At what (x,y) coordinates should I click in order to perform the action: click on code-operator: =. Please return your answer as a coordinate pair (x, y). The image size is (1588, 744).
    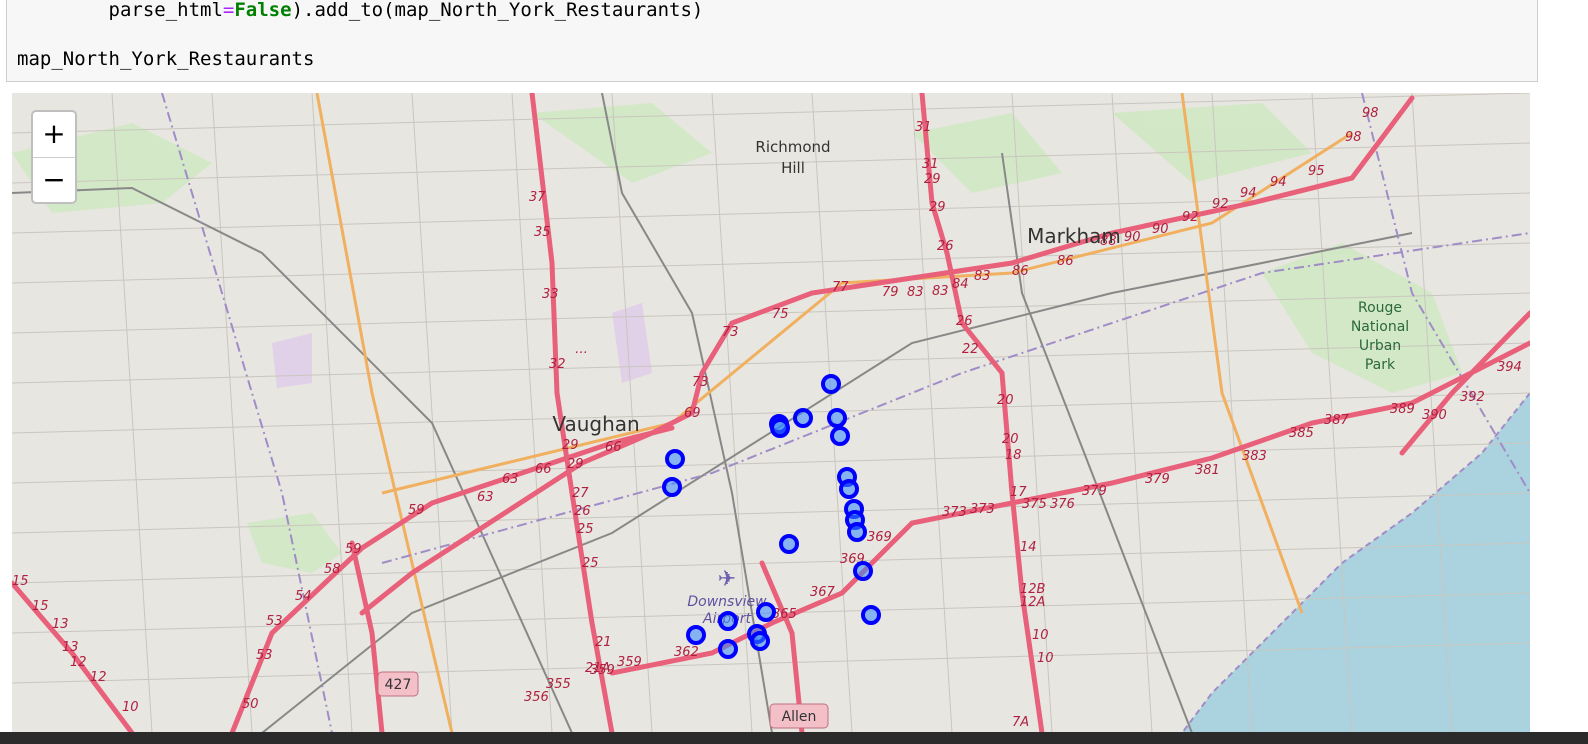
    Looking at the image, I should click on (228, 10).